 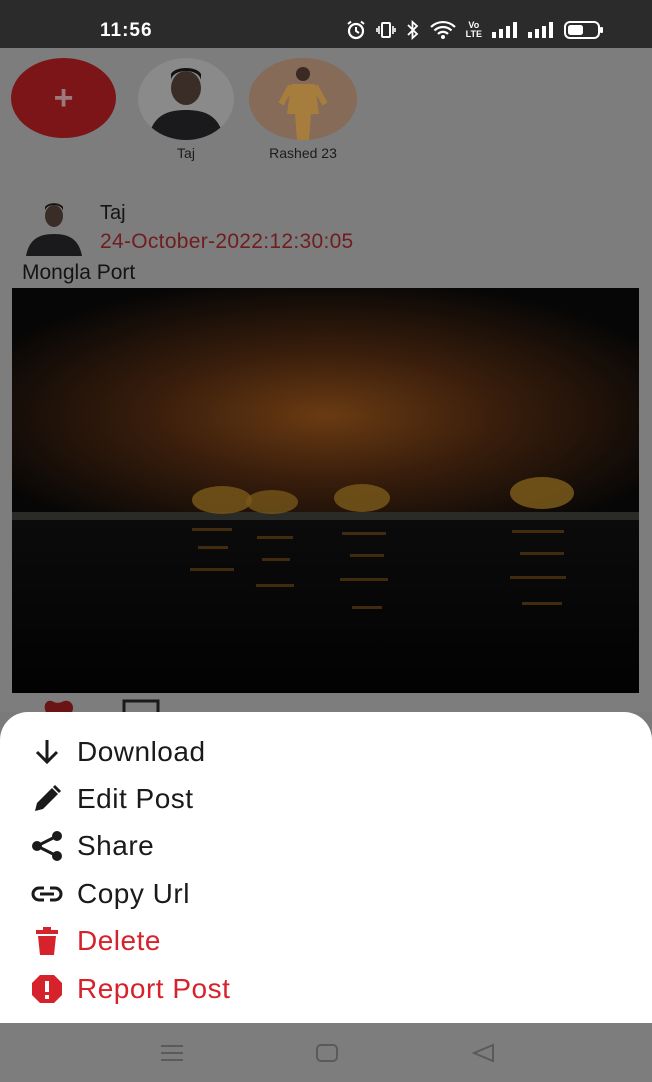 What do you see at coordinates (113, 213) in the screenshot?
I see `post-author: Taj` at bounding box center [113, 213].